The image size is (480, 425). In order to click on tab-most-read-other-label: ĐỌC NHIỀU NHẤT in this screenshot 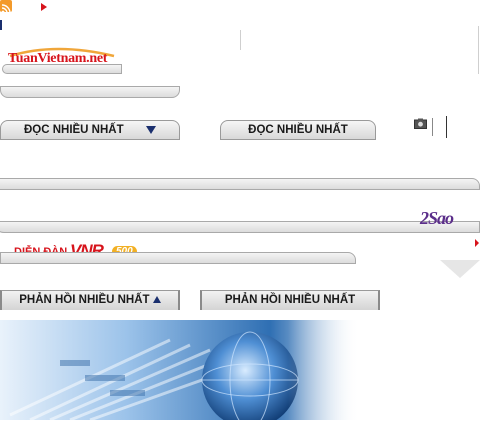, I will do `click(298, 130)`.